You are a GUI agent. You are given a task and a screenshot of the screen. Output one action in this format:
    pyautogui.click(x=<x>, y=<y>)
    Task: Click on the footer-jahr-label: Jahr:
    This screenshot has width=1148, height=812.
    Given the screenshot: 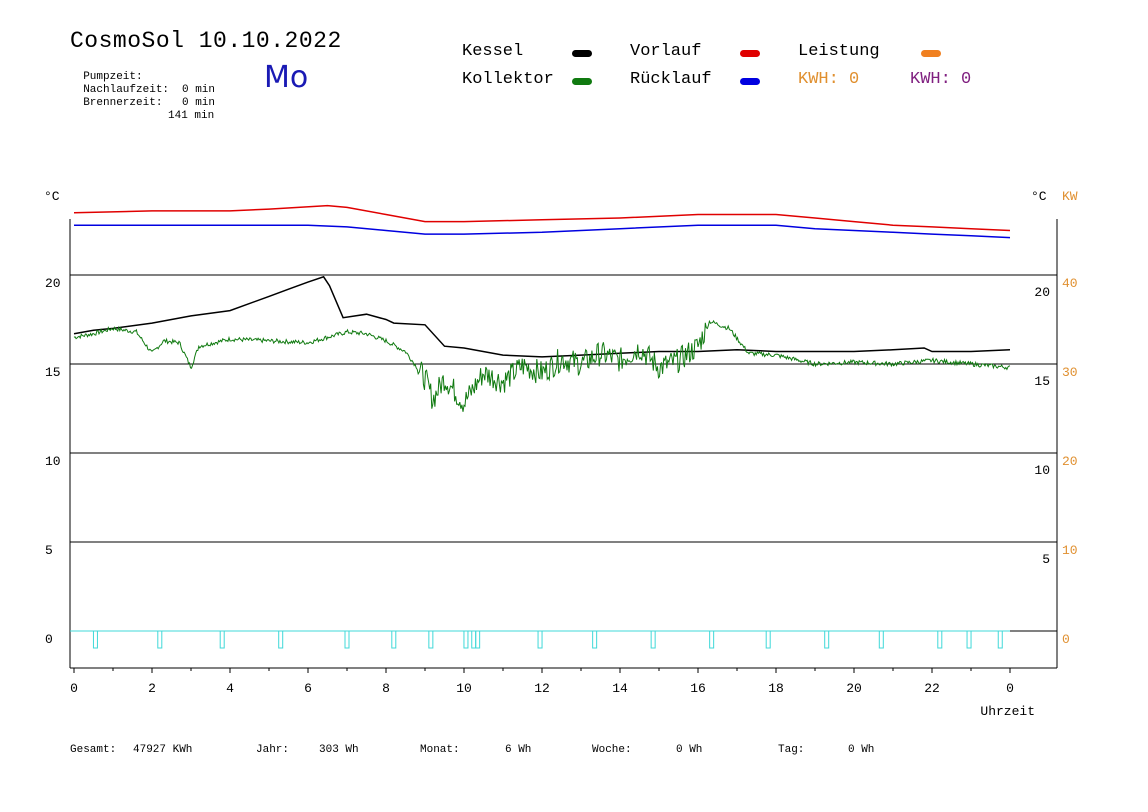 What is the action you would take?
    pyautogui.click(x=273, y=750)
    